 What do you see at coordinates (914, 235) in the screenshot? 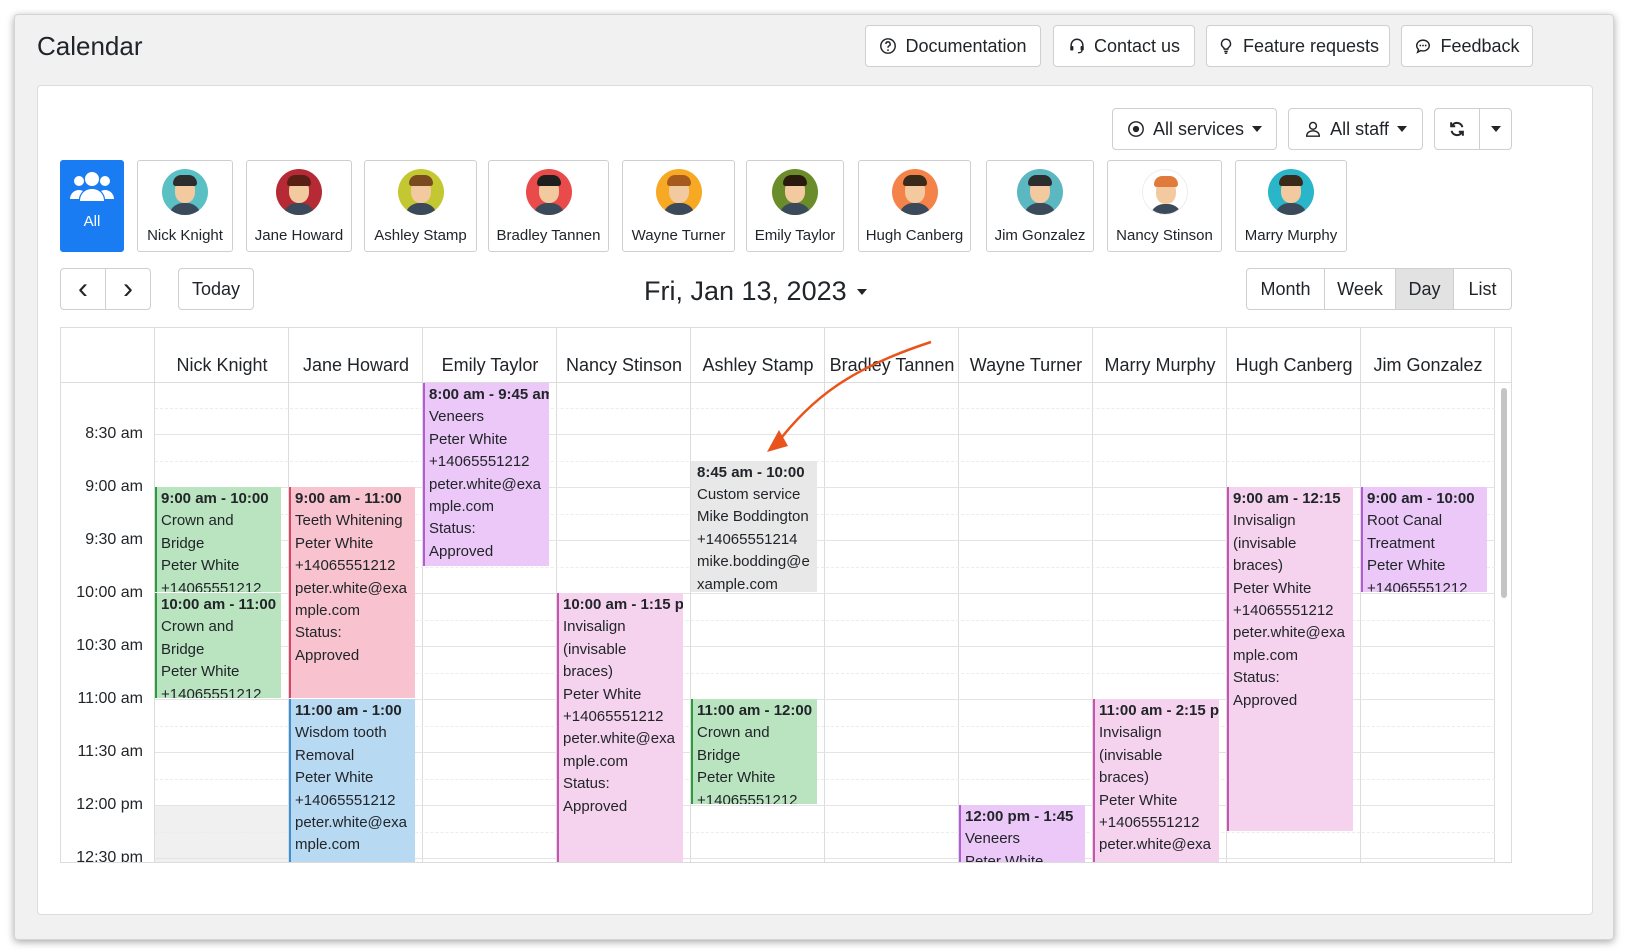
I see `staff-name: Hugh Canberg` at bounding box center [914, 235].